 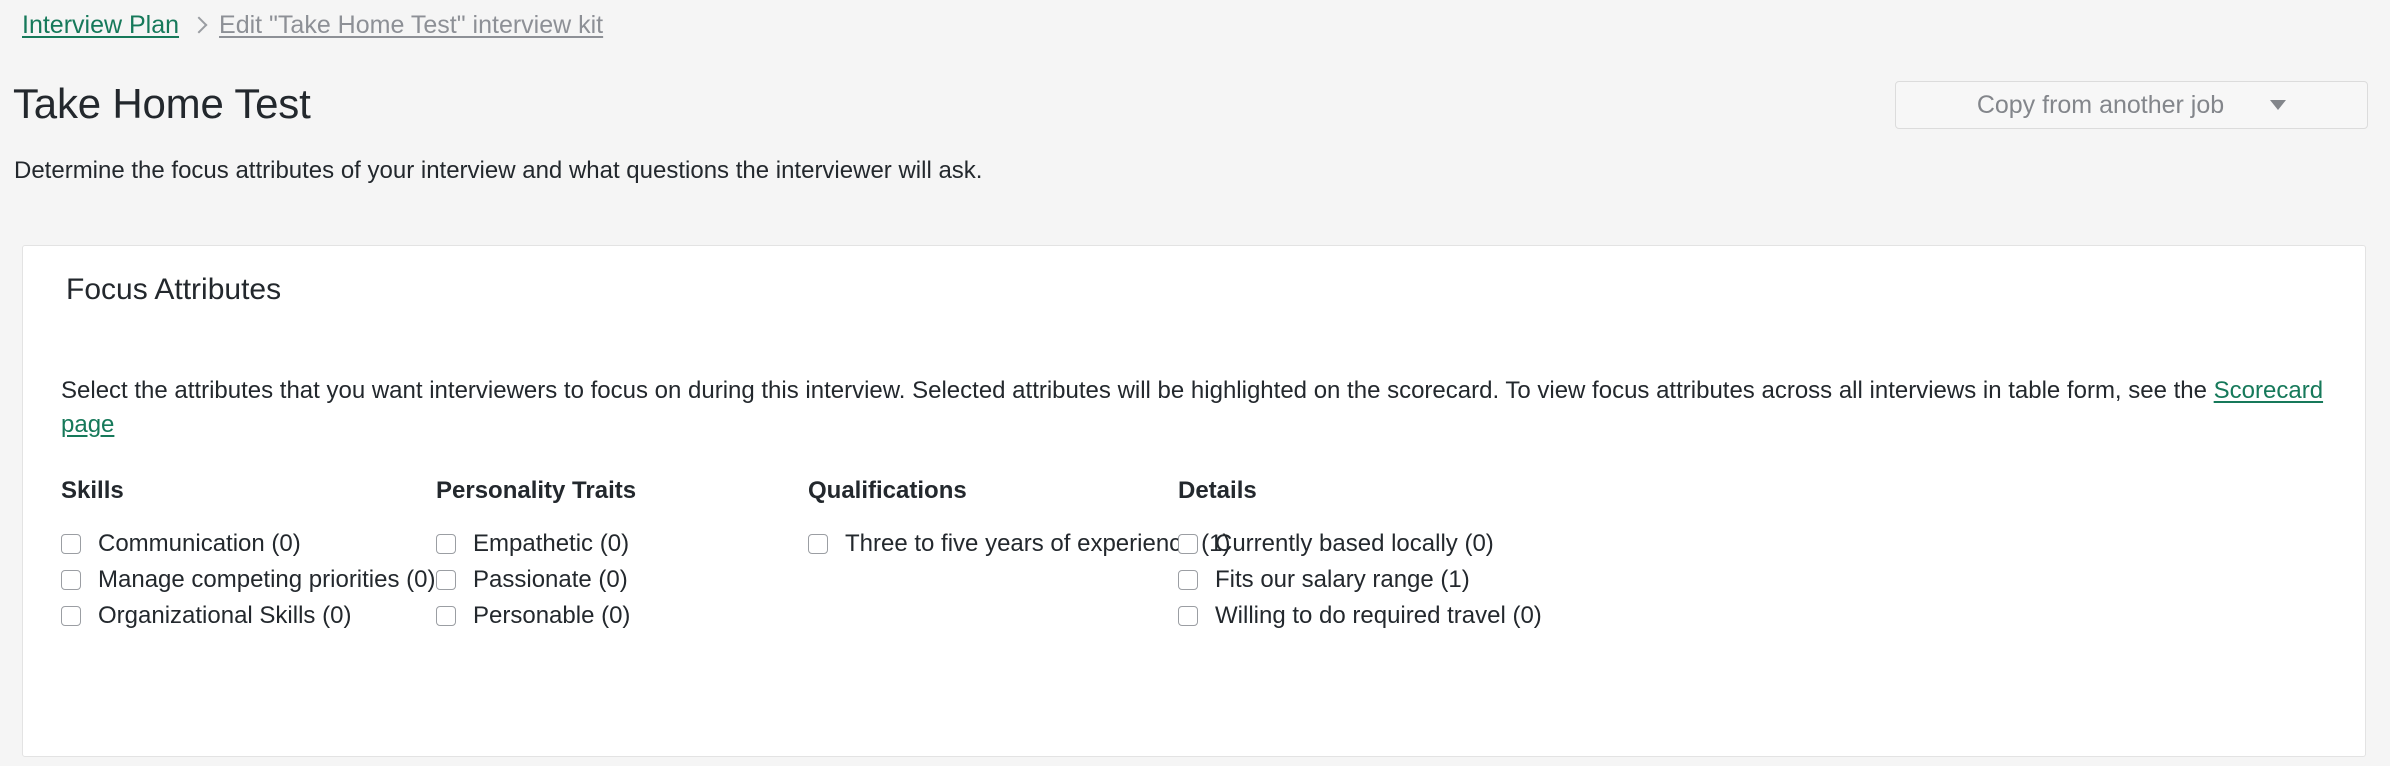 I want to click on attribute-option-label: Manage competing priorities (0), so click(x=267, y=579).